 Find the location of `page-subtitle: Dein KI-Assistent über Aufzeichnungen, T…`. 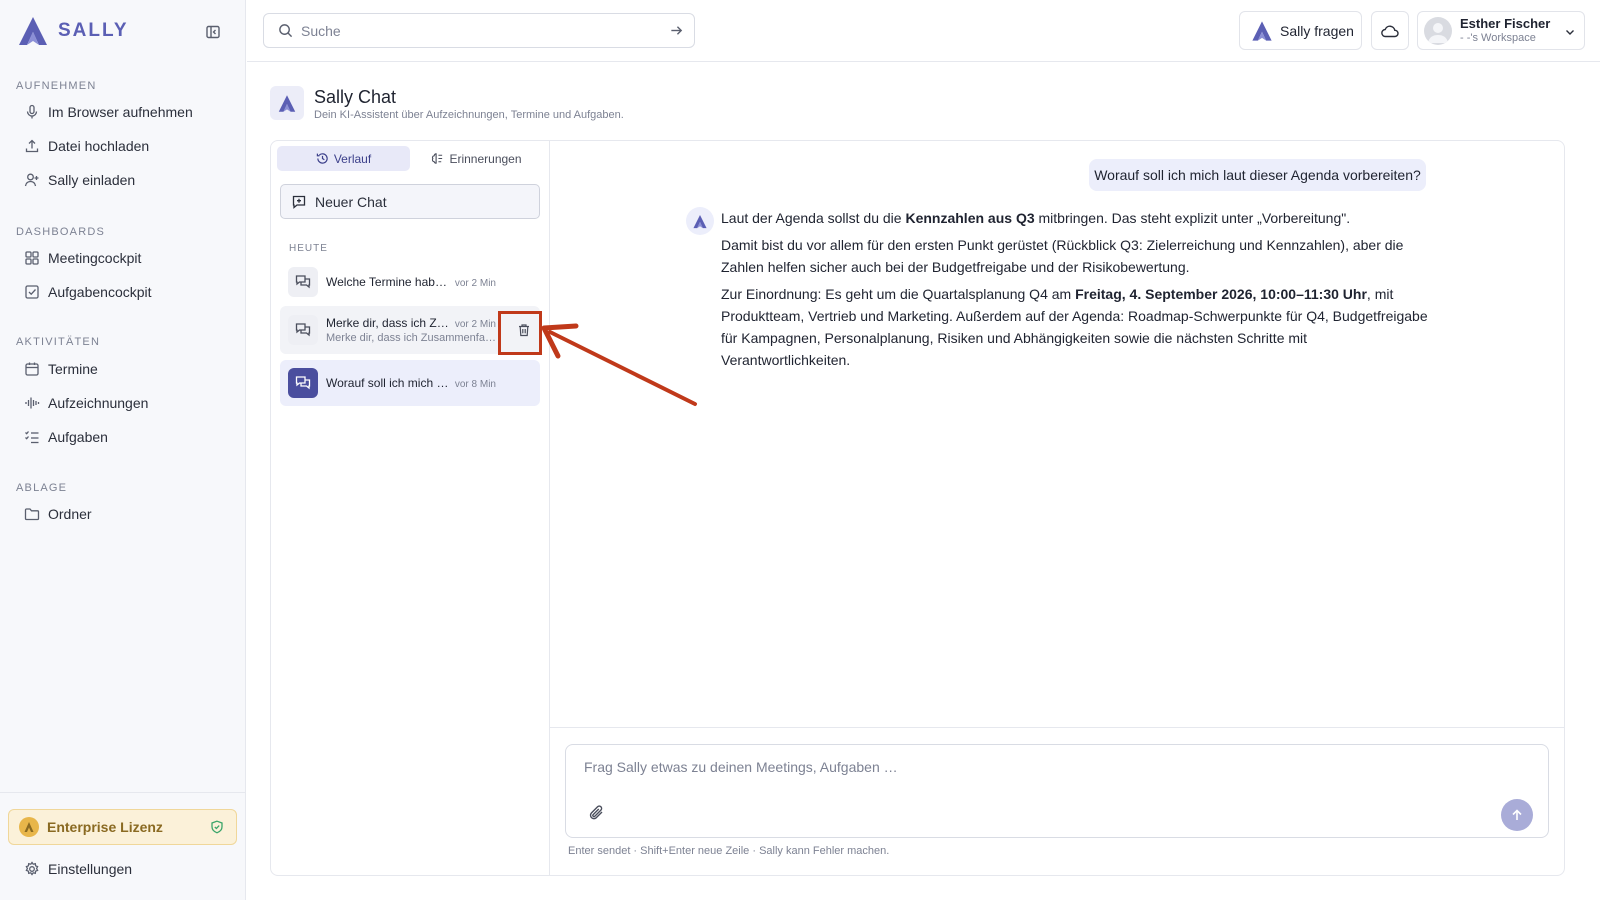

page-subtitle: Dein KI-Assistent über Aufzeichnungen, T… is located at coordinates (469, 115).